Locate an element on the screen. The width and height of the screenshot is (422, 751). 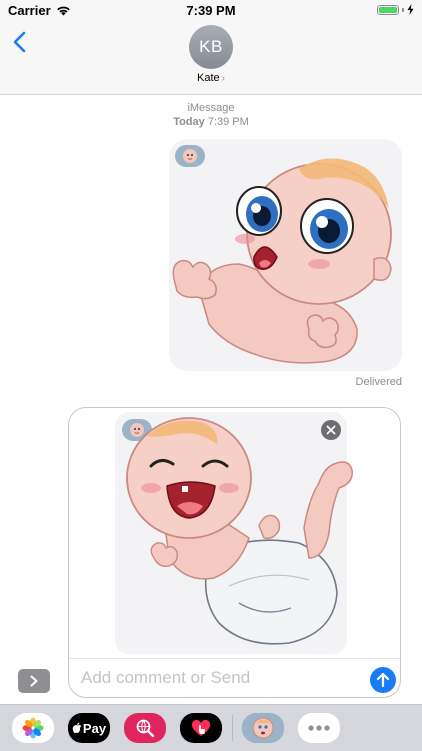
battery-indicator is located at coordinates (395, 9).